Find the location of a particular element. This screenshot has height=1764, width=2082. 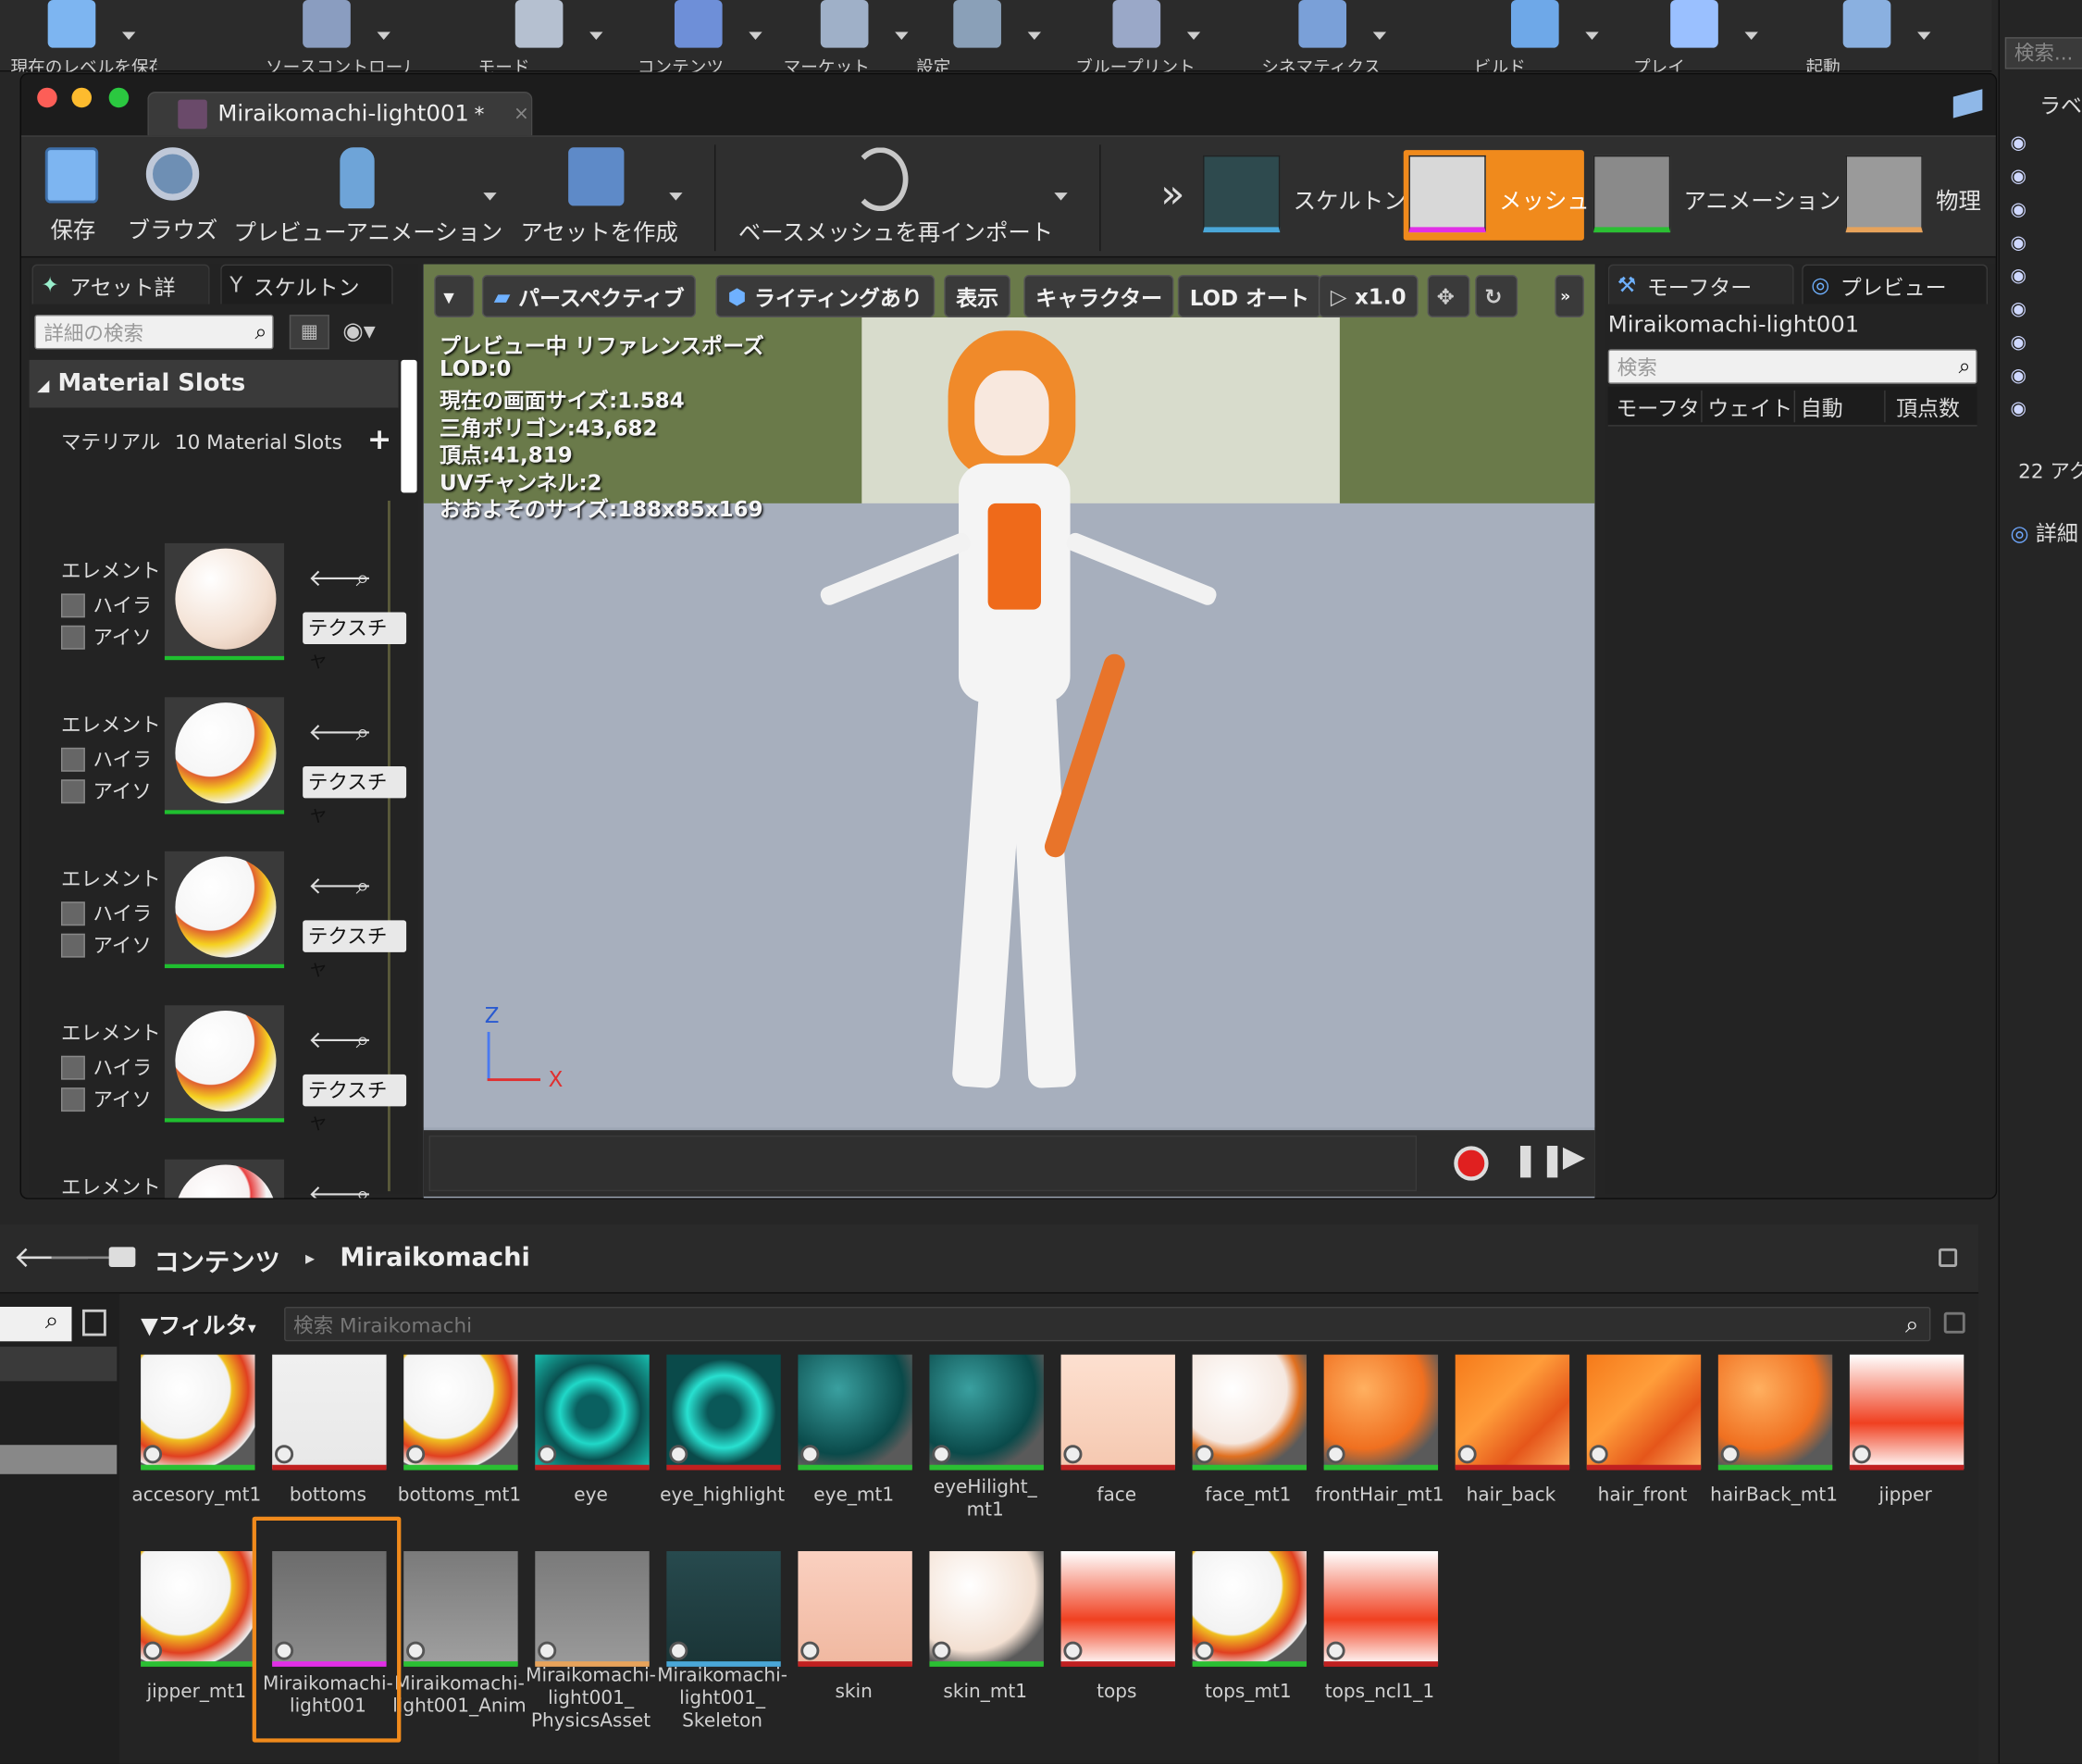

content-search-input: 検索 Miraikomachi ⌕ is located at coordinates (1107, 1324).